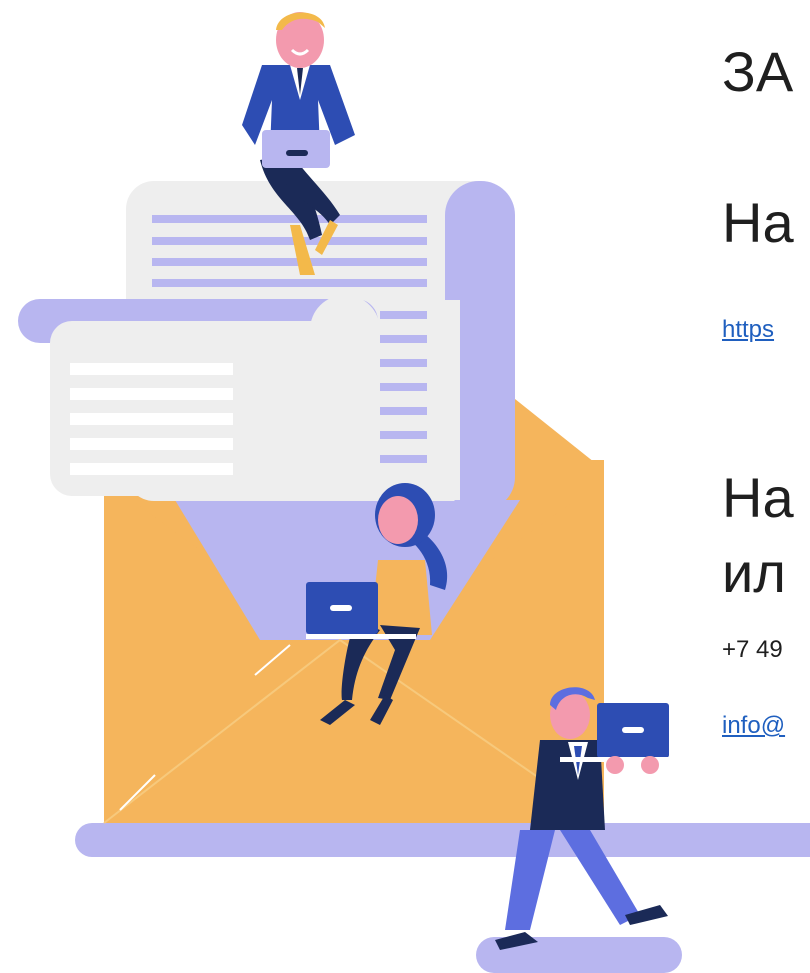 This screenshot has height=973, width=810. I want to click on contacts-heading: ЗА, so click(758, 71).